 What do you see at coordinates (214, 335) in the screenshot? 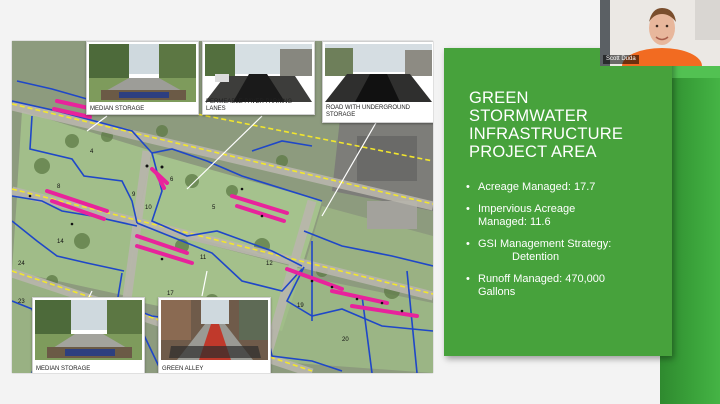
I see `photo-green-alley: GREEN ALLEY` at bounding box center [214, 335].